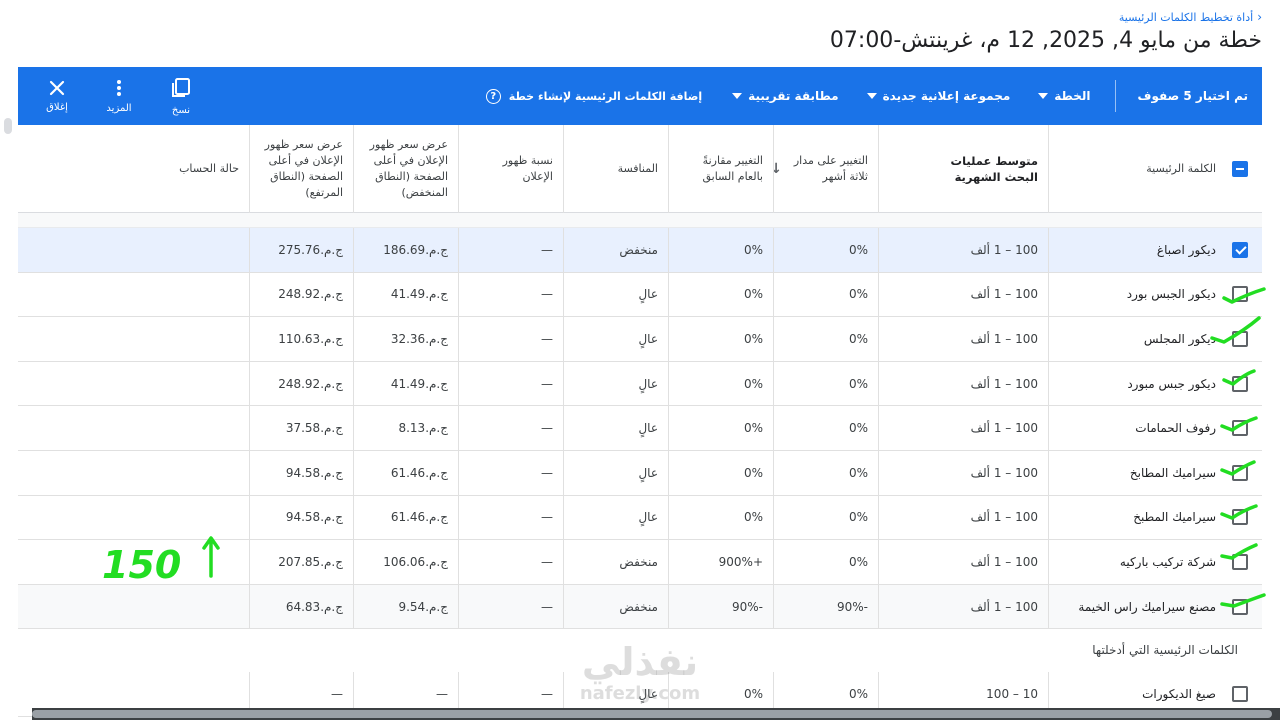 The image size is (1280, 720). I want to click on caret-down-icon, so click(737, 96).